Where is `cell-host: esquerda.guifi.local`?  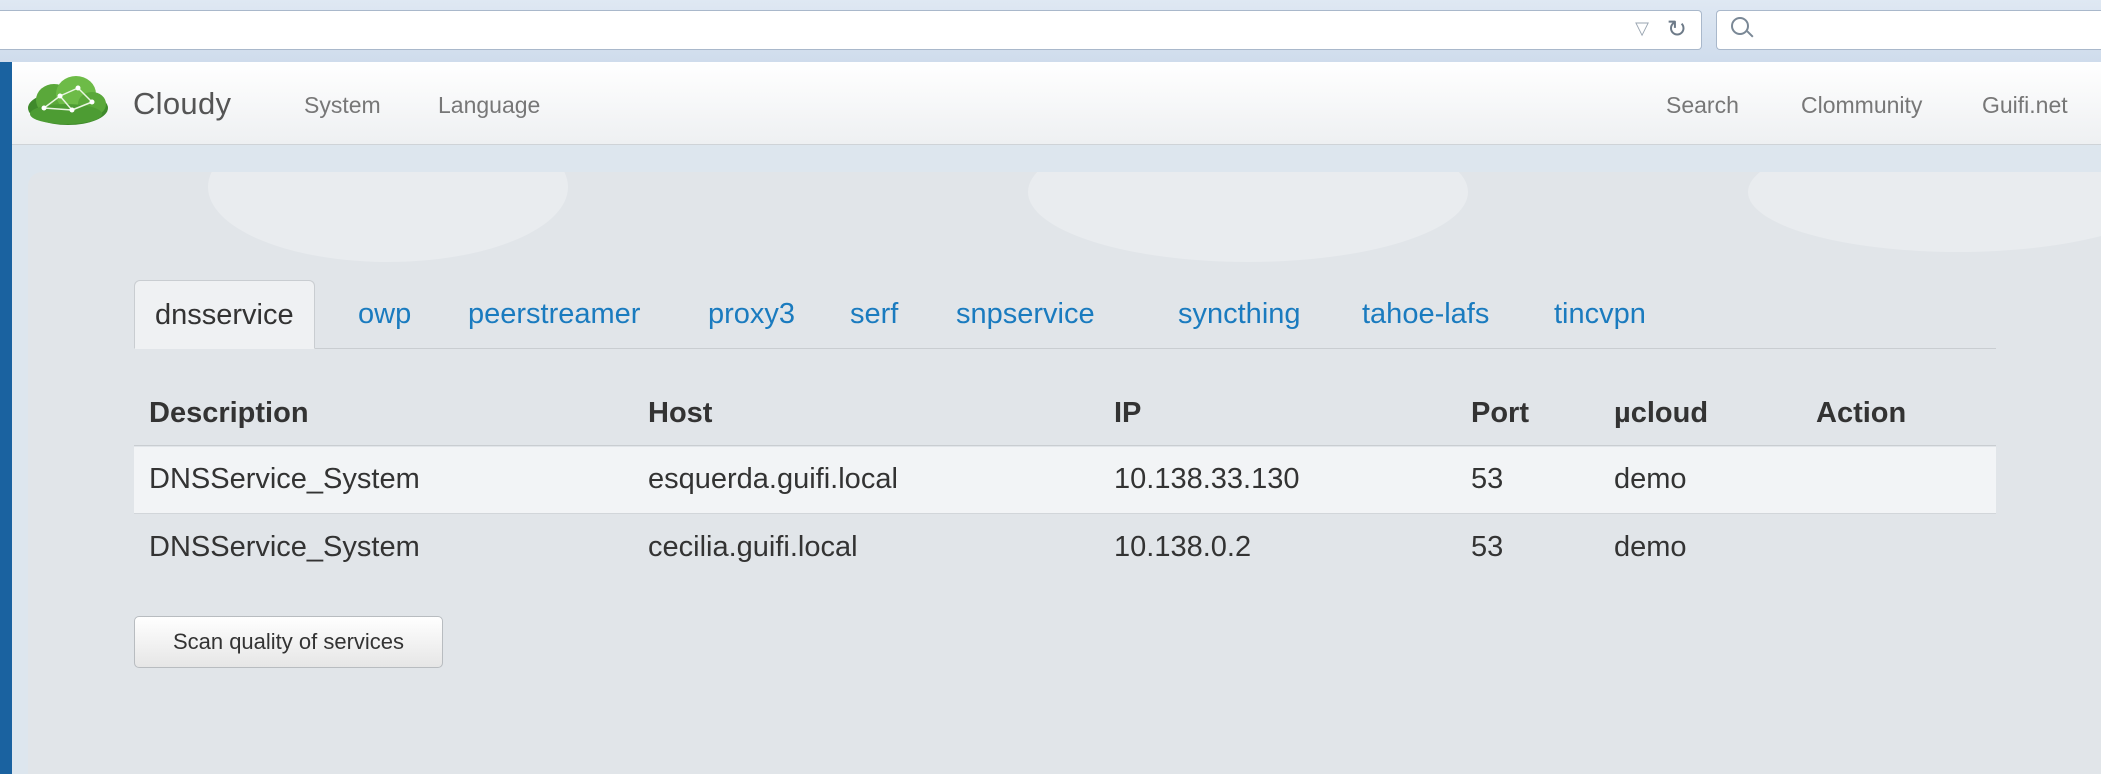
cell-host: esquerda.guifi.local is located at coordinates (773, 479).